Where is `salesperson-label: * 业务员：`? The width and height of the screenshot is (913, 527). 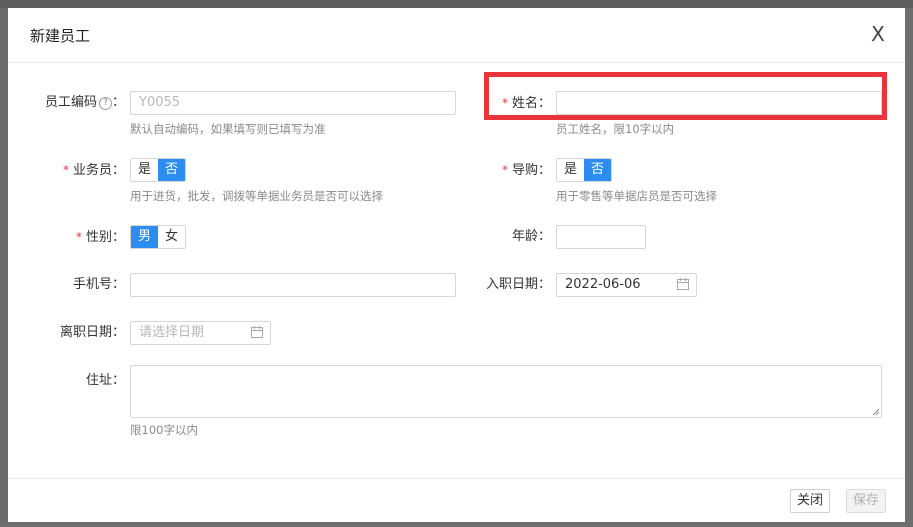
salesperson-label: * 业务员： is located at coordinates (71, 170).